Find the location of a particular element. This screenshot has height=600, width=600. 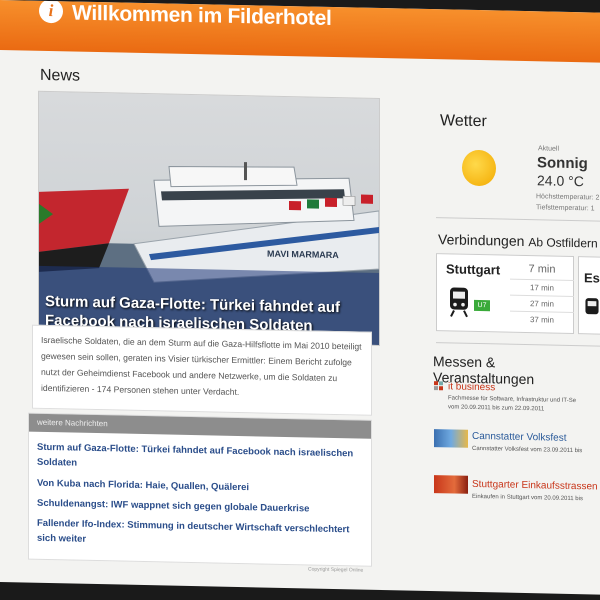

weather-current-label: Aktuell is located at coordinates (549, 149).